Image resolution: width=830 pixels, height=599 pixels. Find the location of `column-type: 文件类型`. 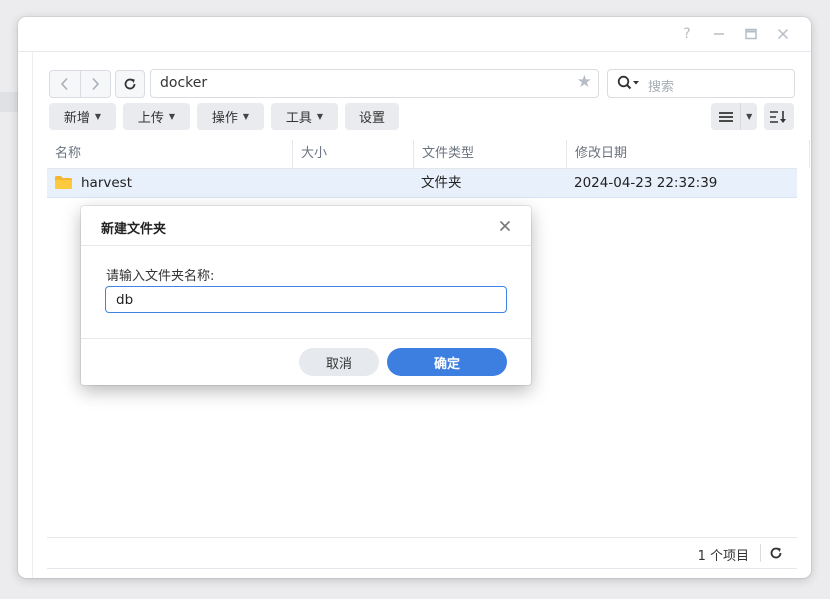

column-type: 文件类型 is located at coordinates (489, 154).